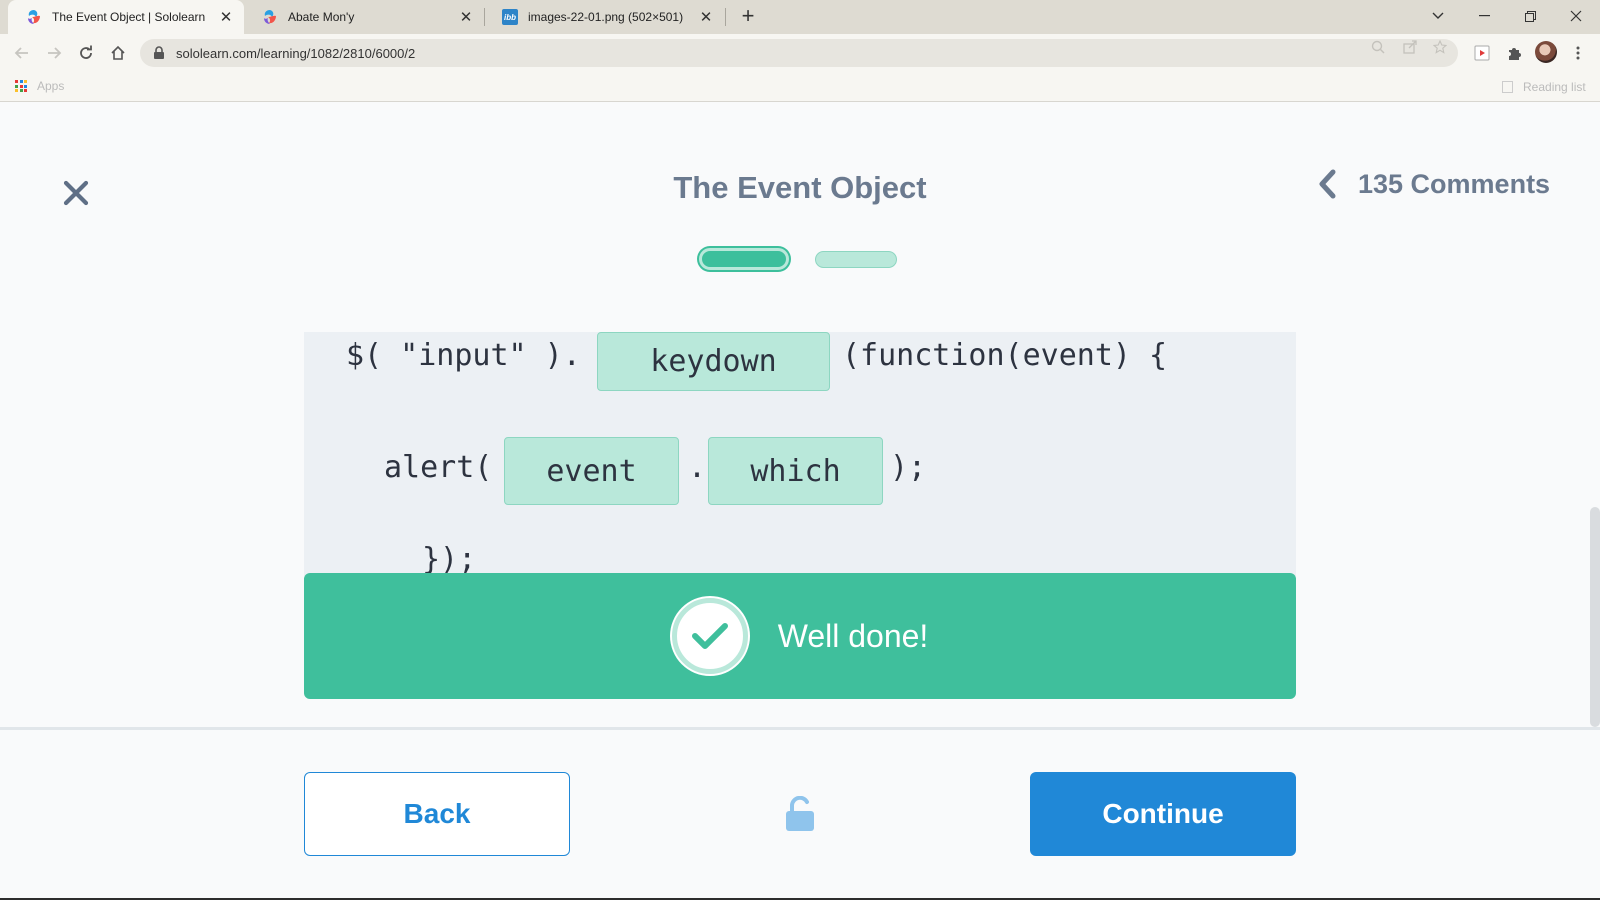  I want to click on more-vertical-icon, so click(1578, 53).